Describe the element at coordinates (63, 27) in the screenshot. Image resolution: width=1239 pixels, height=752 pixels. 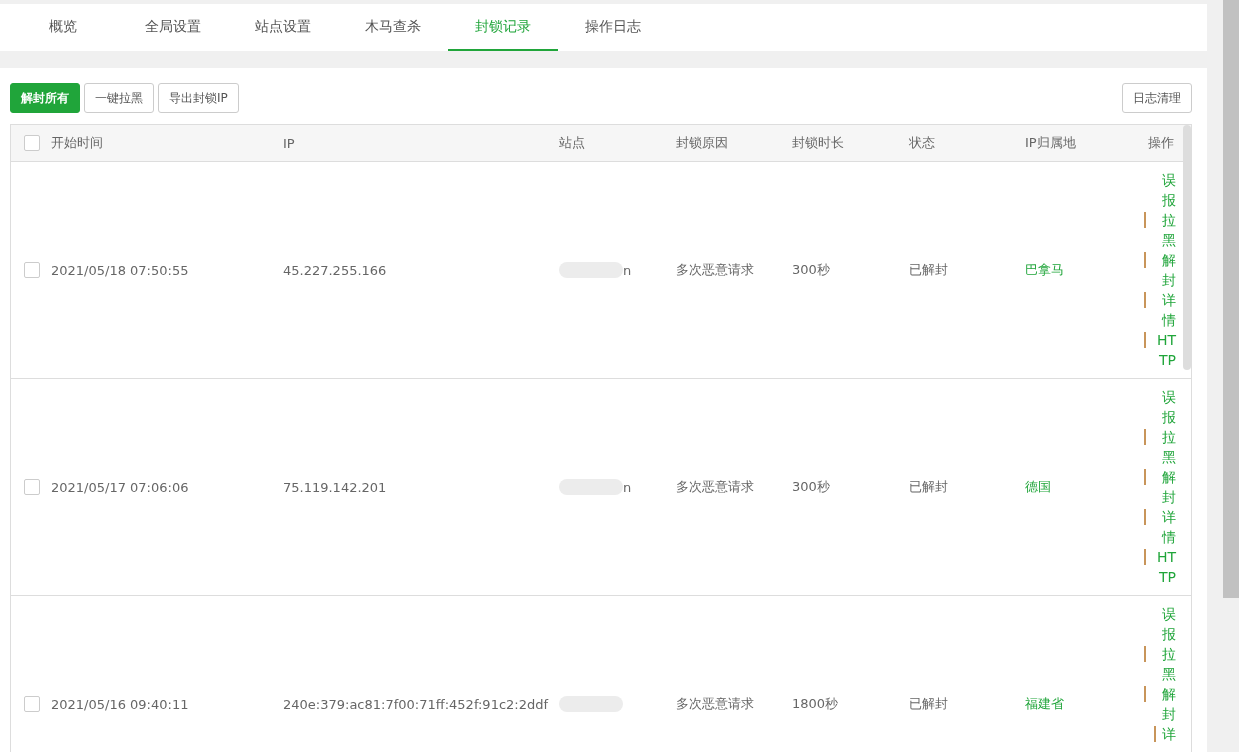
I see `tab: 概览` at that location.